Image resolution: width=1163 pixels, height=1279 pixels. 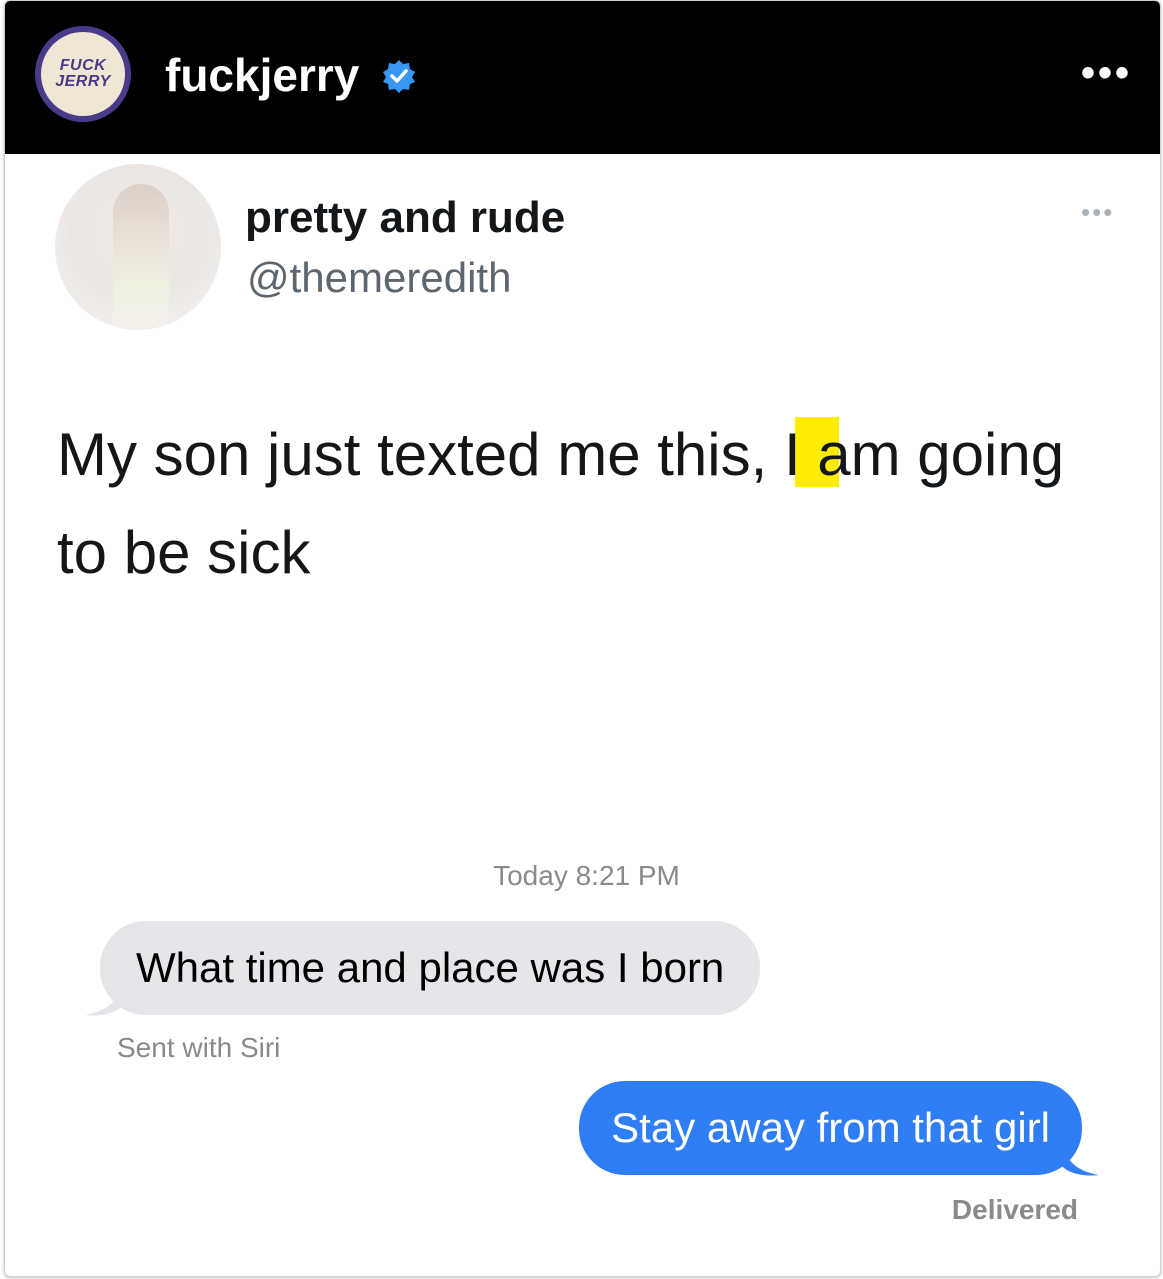 I want to click on message-timestamp: Today 8:21 PM, so click(x=586, y=875).